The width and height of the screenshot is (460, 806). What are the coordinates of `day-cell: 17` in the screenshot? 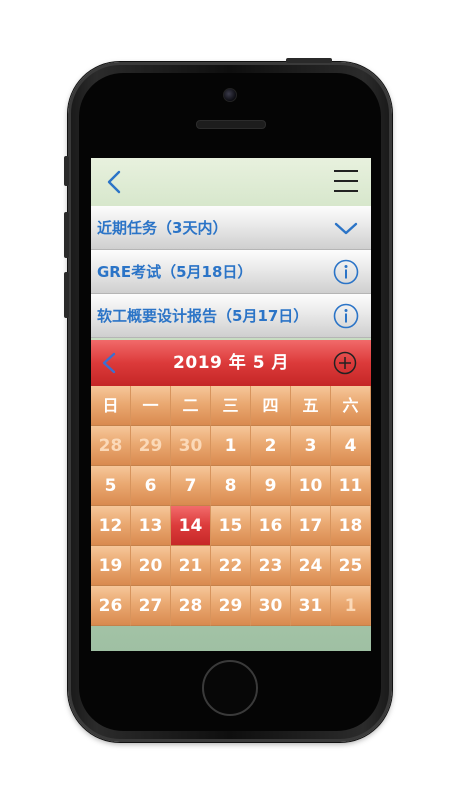 It's located at (311, 526).